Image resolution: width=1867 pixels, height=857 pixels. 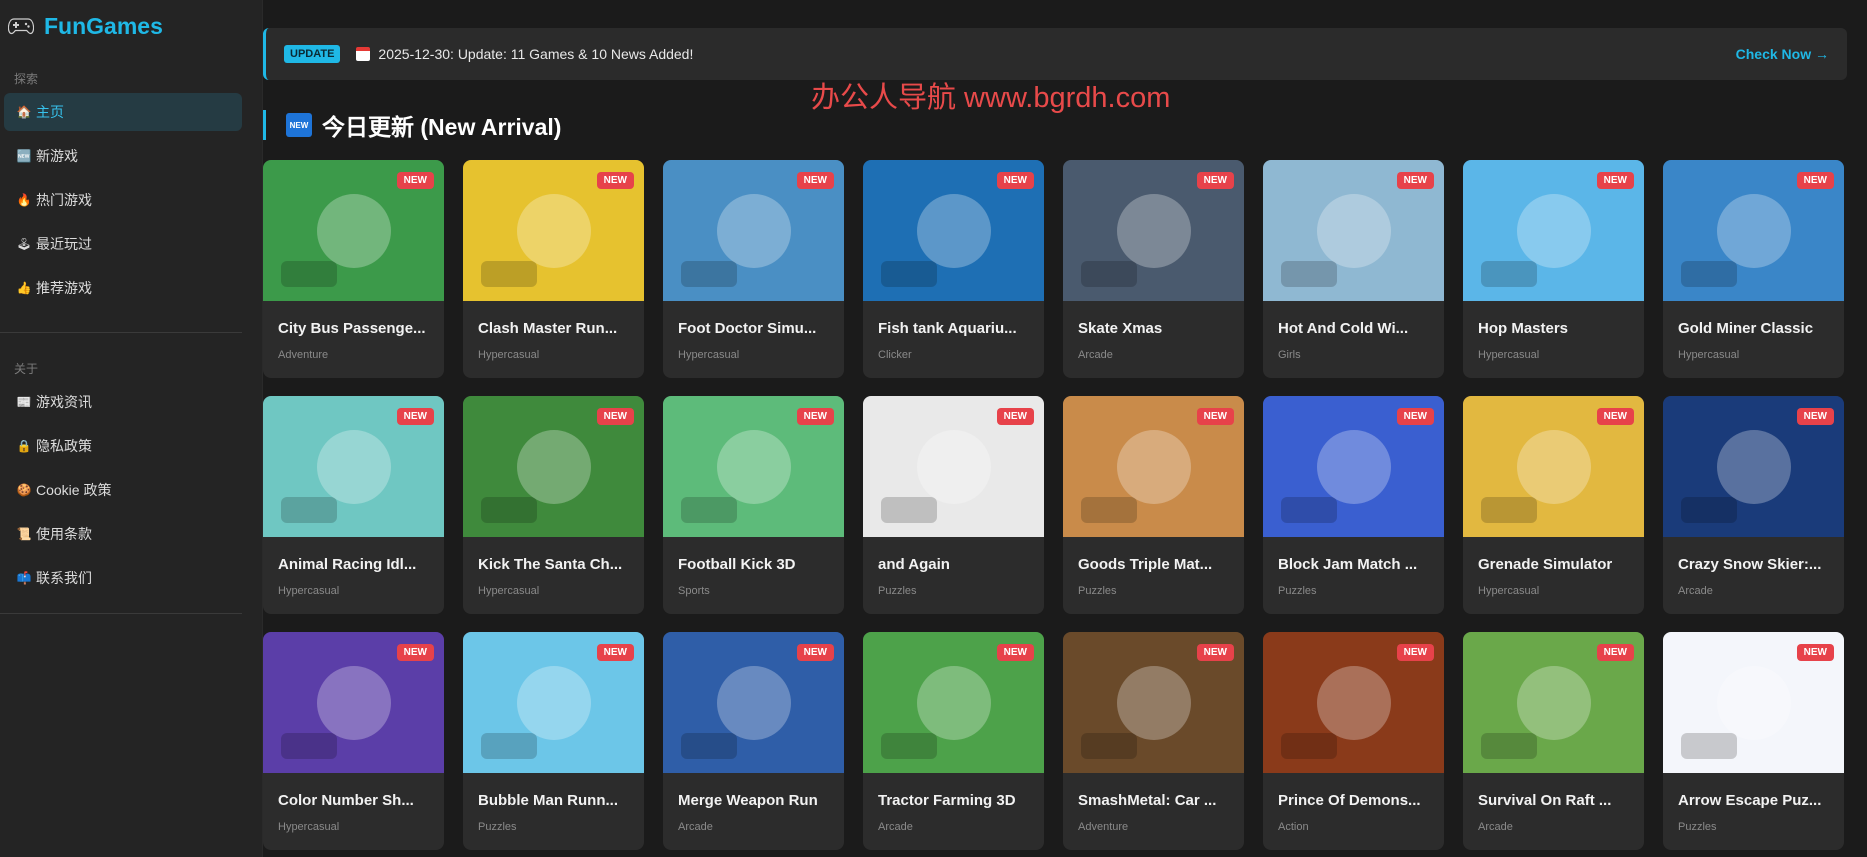 I want to click on game-title: Merge Weapon Run, so click(x=756, y=800).